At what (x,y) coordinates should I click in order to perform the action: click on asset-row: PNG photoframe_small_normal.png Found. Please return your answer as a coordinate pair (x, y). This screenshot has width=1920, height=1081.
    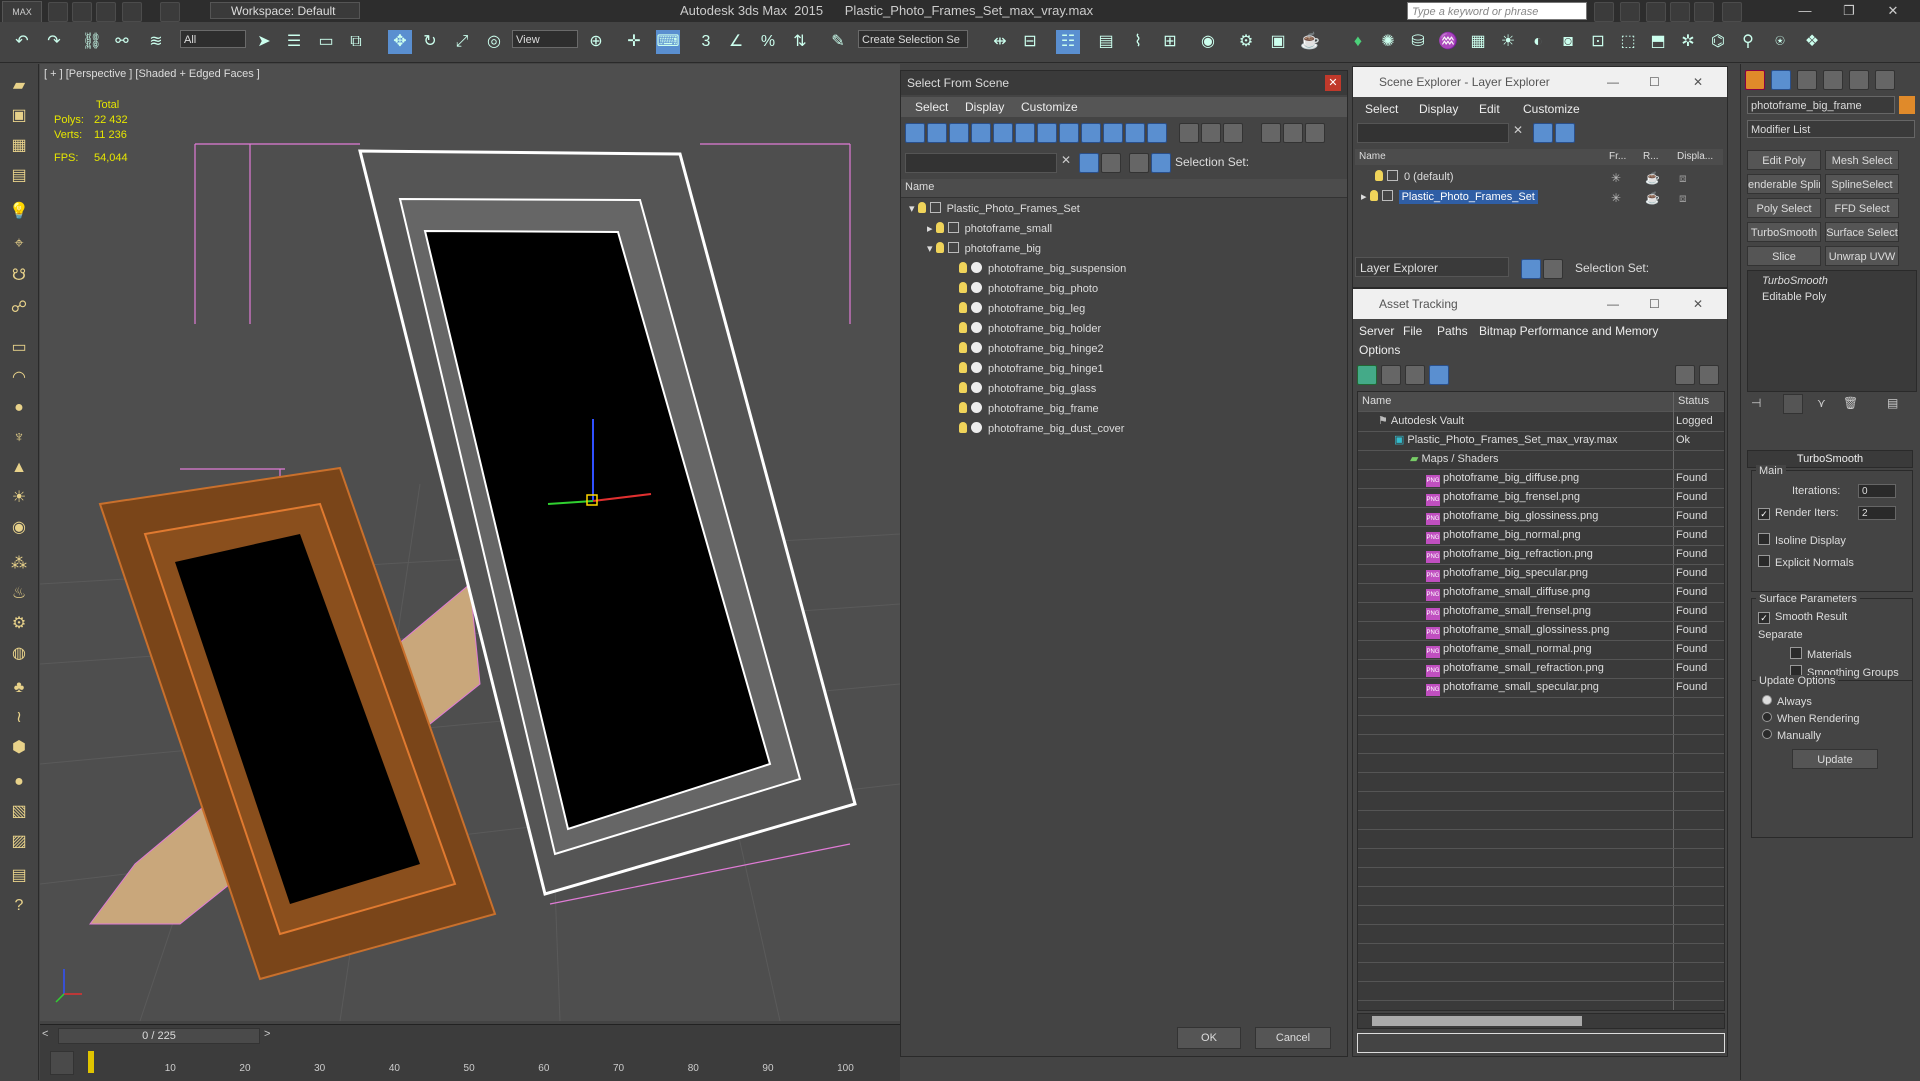
    Looking at the image, I should click on (1541, 650).